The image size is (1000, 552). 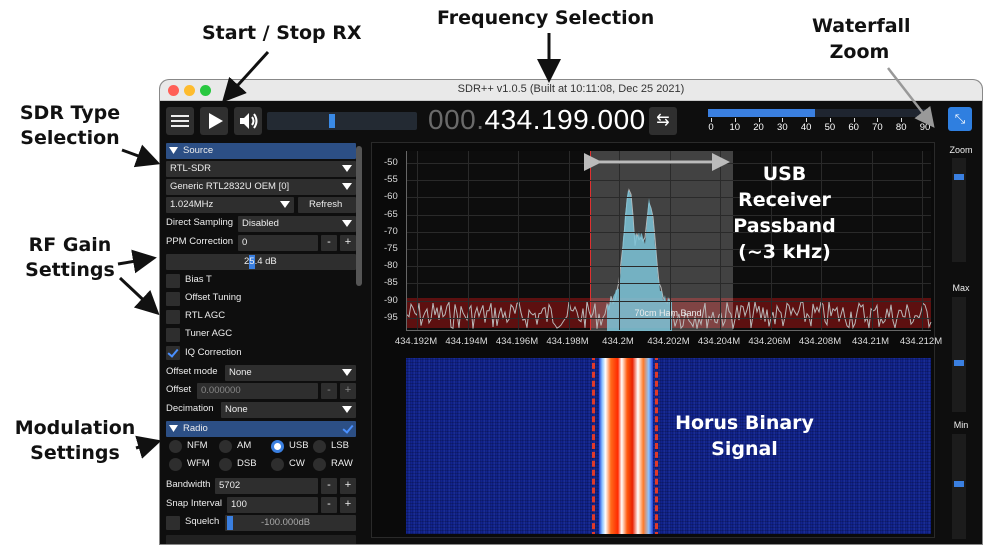 I want to click on device-select: Generic RTL2832U OEM [0], so click(x=261, y=187).